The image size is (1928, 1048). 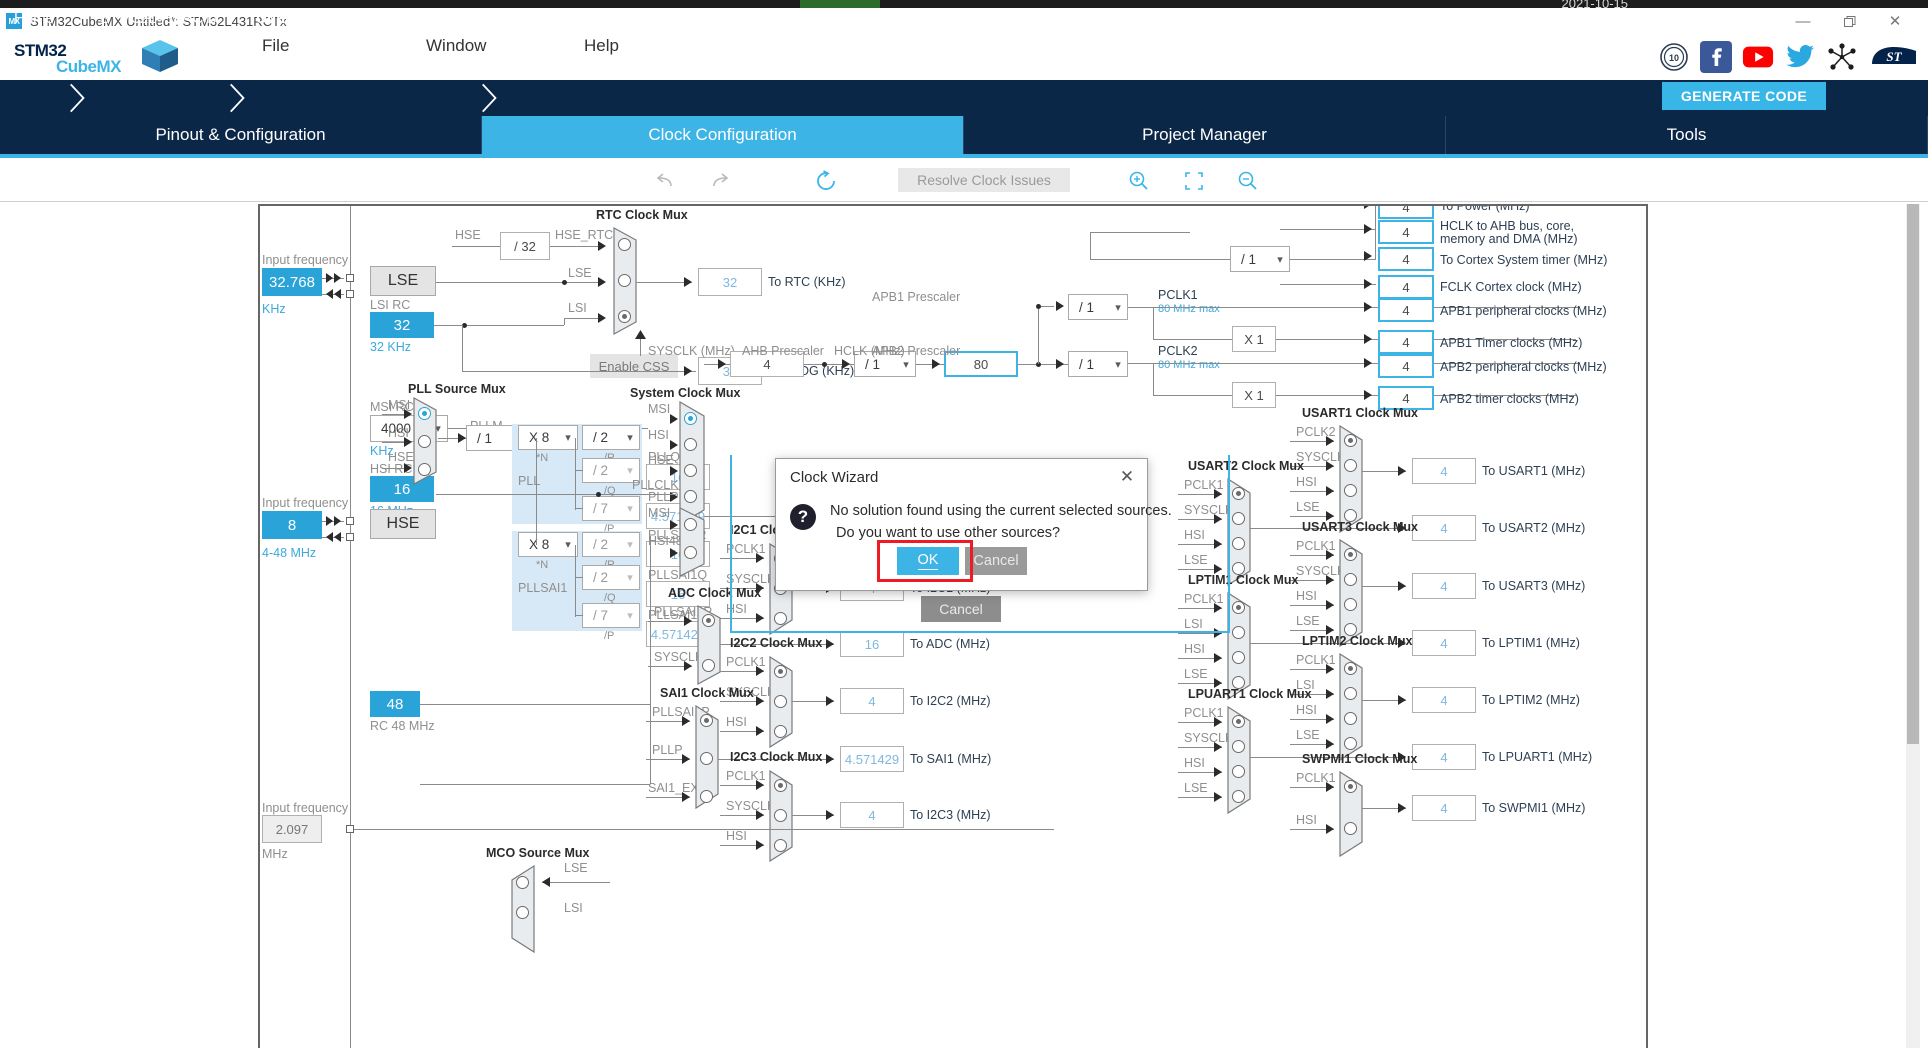 I want to click on dialog-close-icon: ✕, so click(x=1127, y=477).